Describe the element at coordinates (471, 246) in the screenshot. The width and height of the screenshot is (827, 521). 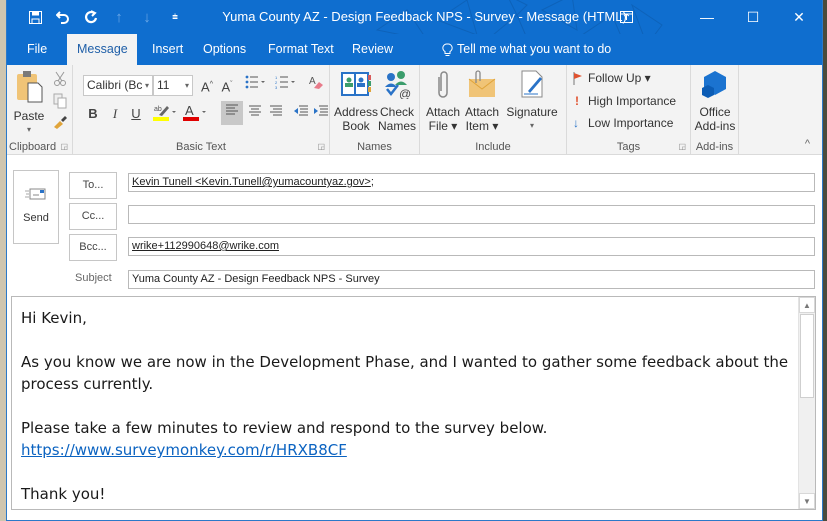
I see `bcc-field: wrike+112990648@wrike.com` at that location.